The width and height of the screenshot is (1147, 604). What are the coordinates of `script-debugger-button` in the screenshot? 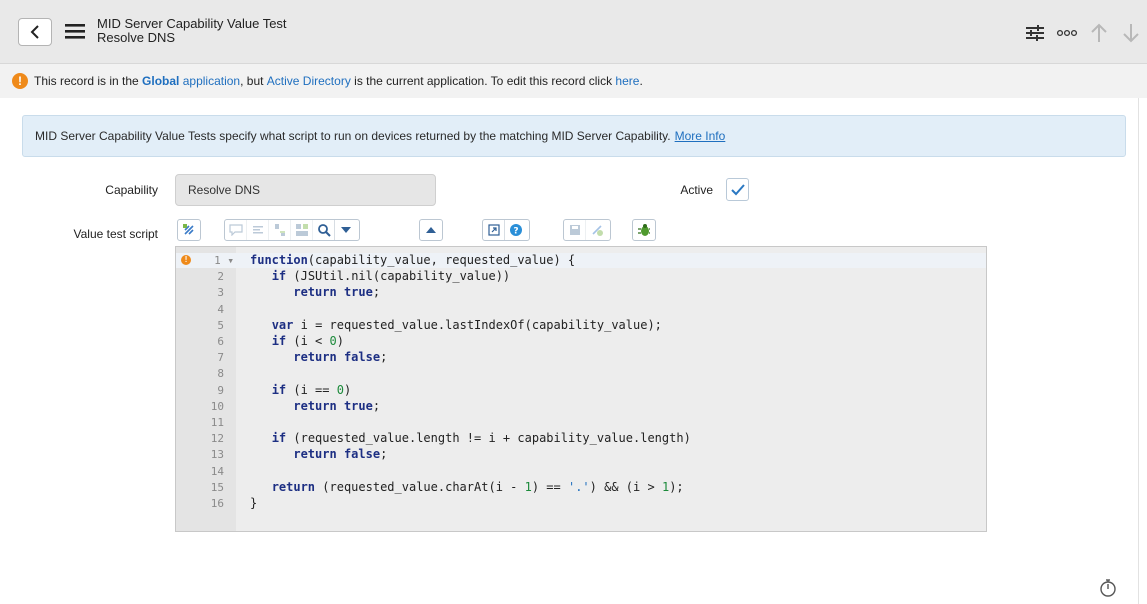 It's located at (644, 230).